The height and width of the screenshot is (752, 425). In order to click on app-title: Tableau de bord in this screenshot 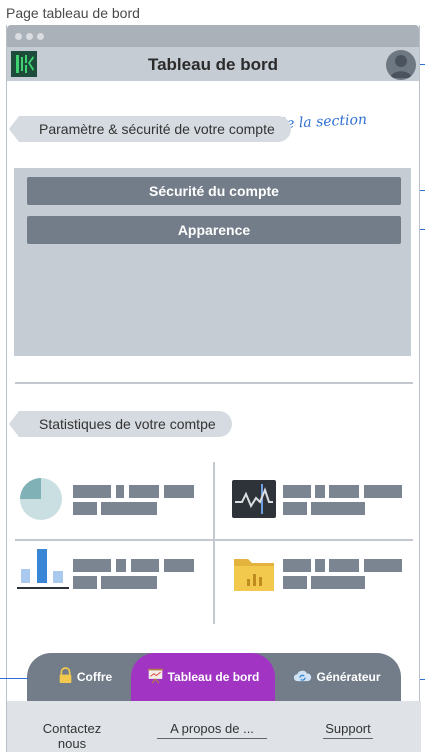, I will do `click(213, 64)`.